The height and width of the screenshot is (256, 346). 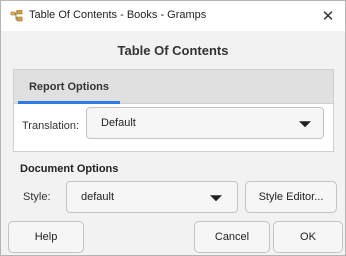 I want to click on style-value: default, so click(x=98, y=197).